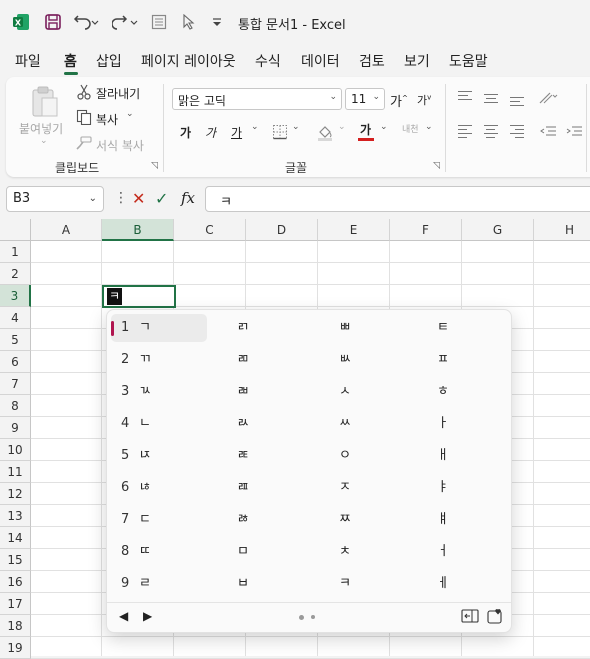  What do you see at coordinates (243, 520) in the screenshot?
I see `ime-candidate: ㅀ` at bounding box center [243, 520].